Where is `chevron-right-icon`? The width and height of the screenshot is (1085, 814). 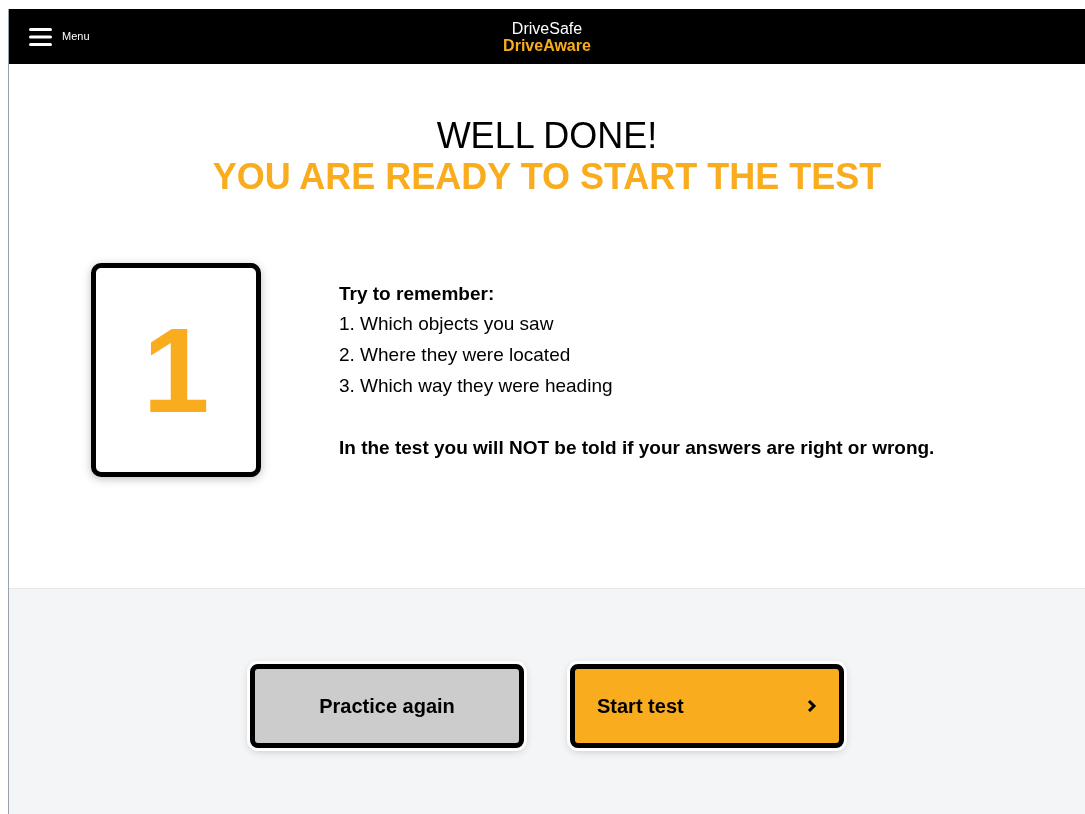
chevron-right-icon is located at coordinates (812, 706).